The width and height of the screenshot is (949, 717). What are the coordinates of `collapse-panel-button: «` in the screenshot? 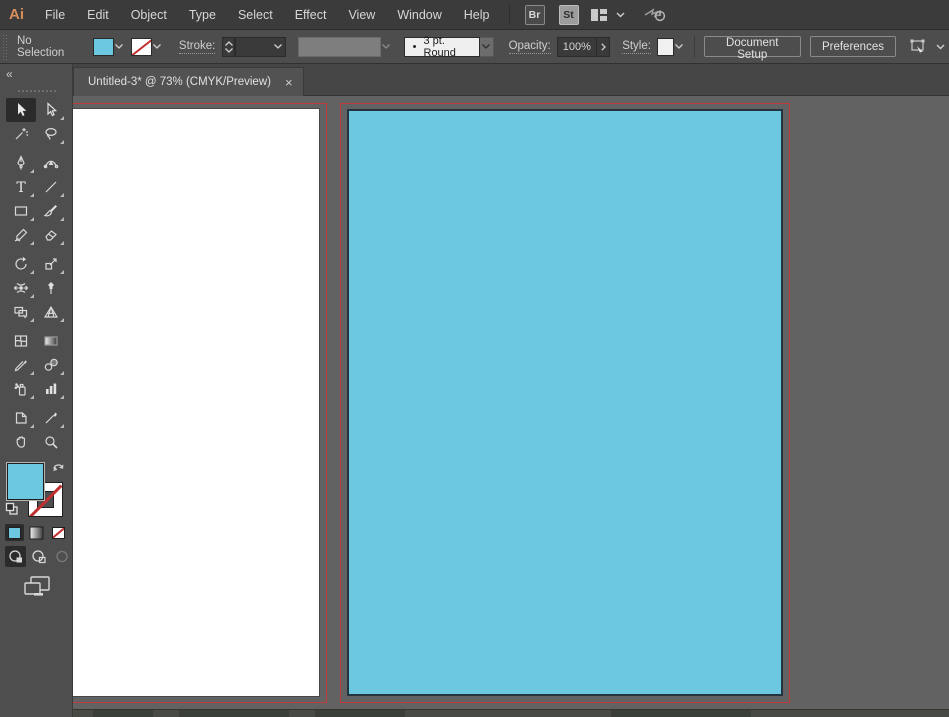 It's located at (9, 74).